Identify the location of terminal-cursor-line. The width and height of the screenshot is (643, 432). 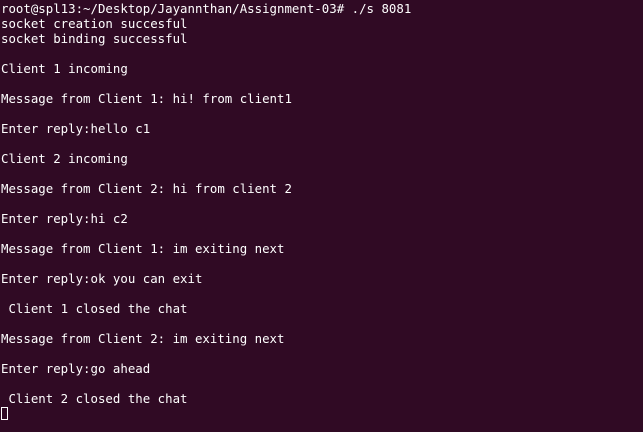
(322, 413).